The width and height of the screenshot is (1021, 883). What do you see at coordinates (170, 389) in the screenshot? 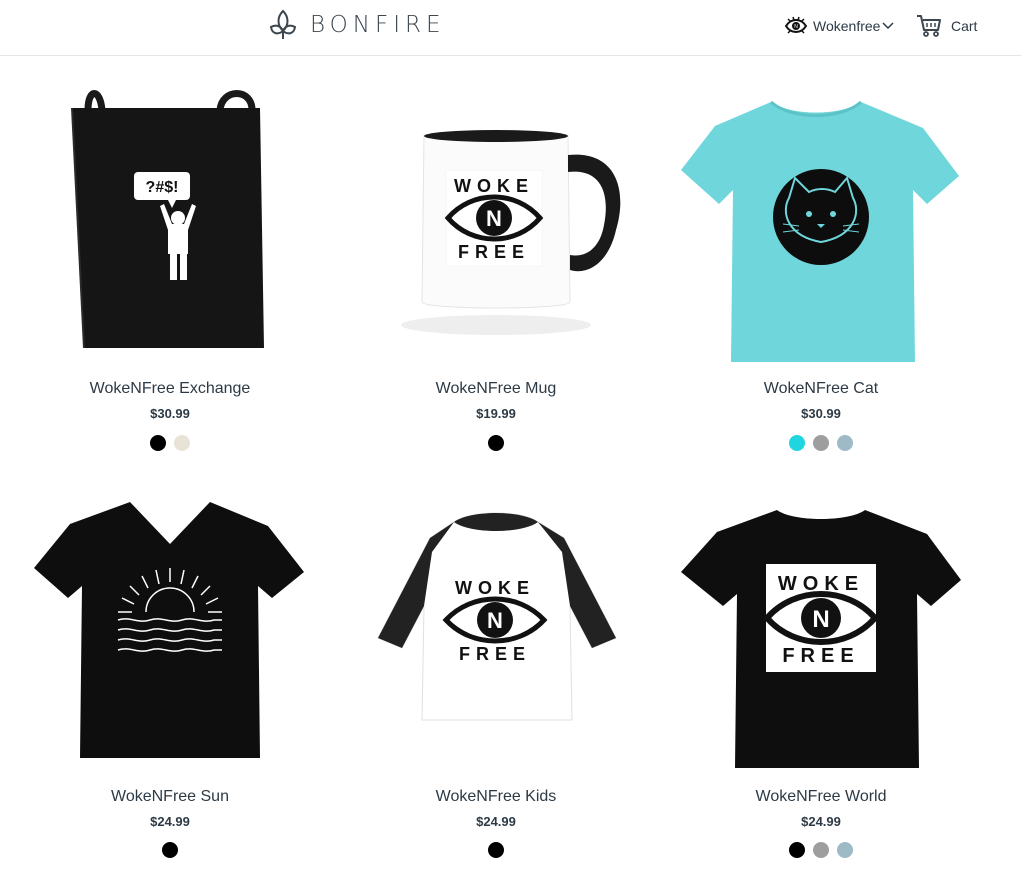
I see `product-name: WokeNFree Exchange` at bounding box center [170, 389].